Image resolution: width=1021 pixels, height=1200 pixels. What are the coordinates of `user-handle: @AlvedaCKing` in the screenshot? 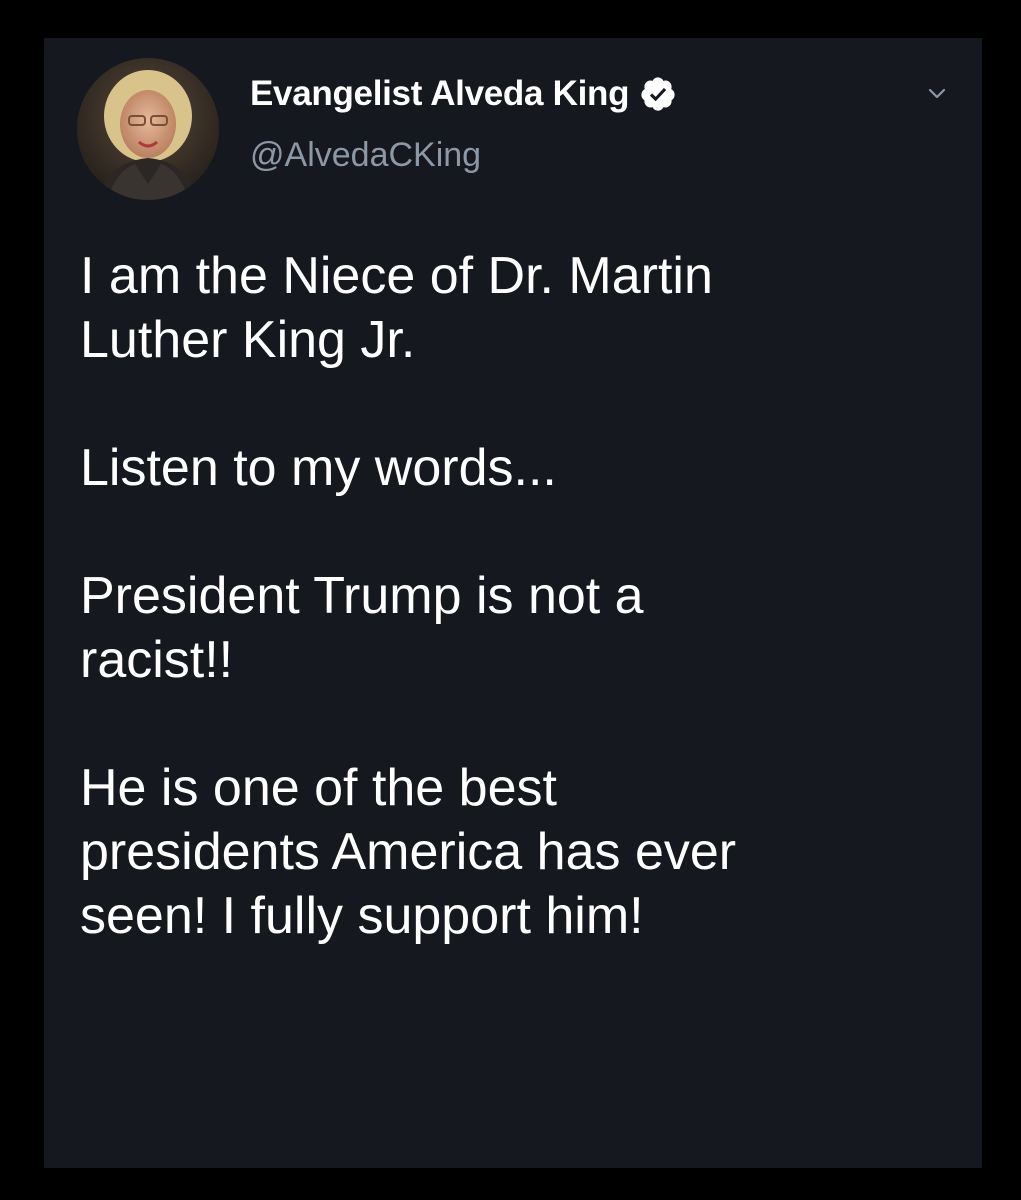 It's located at (365, 155).